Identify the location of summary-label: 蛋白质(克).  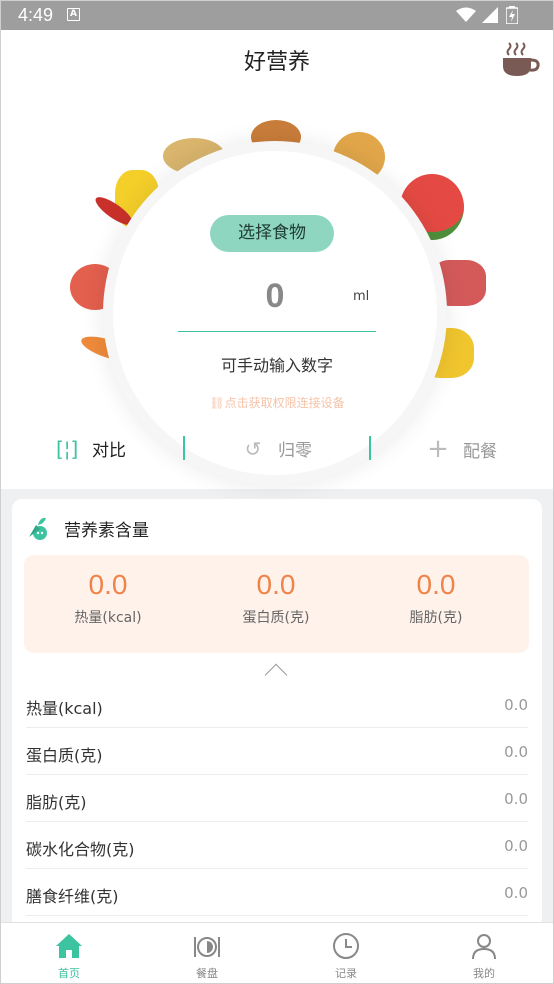
(276, 618).